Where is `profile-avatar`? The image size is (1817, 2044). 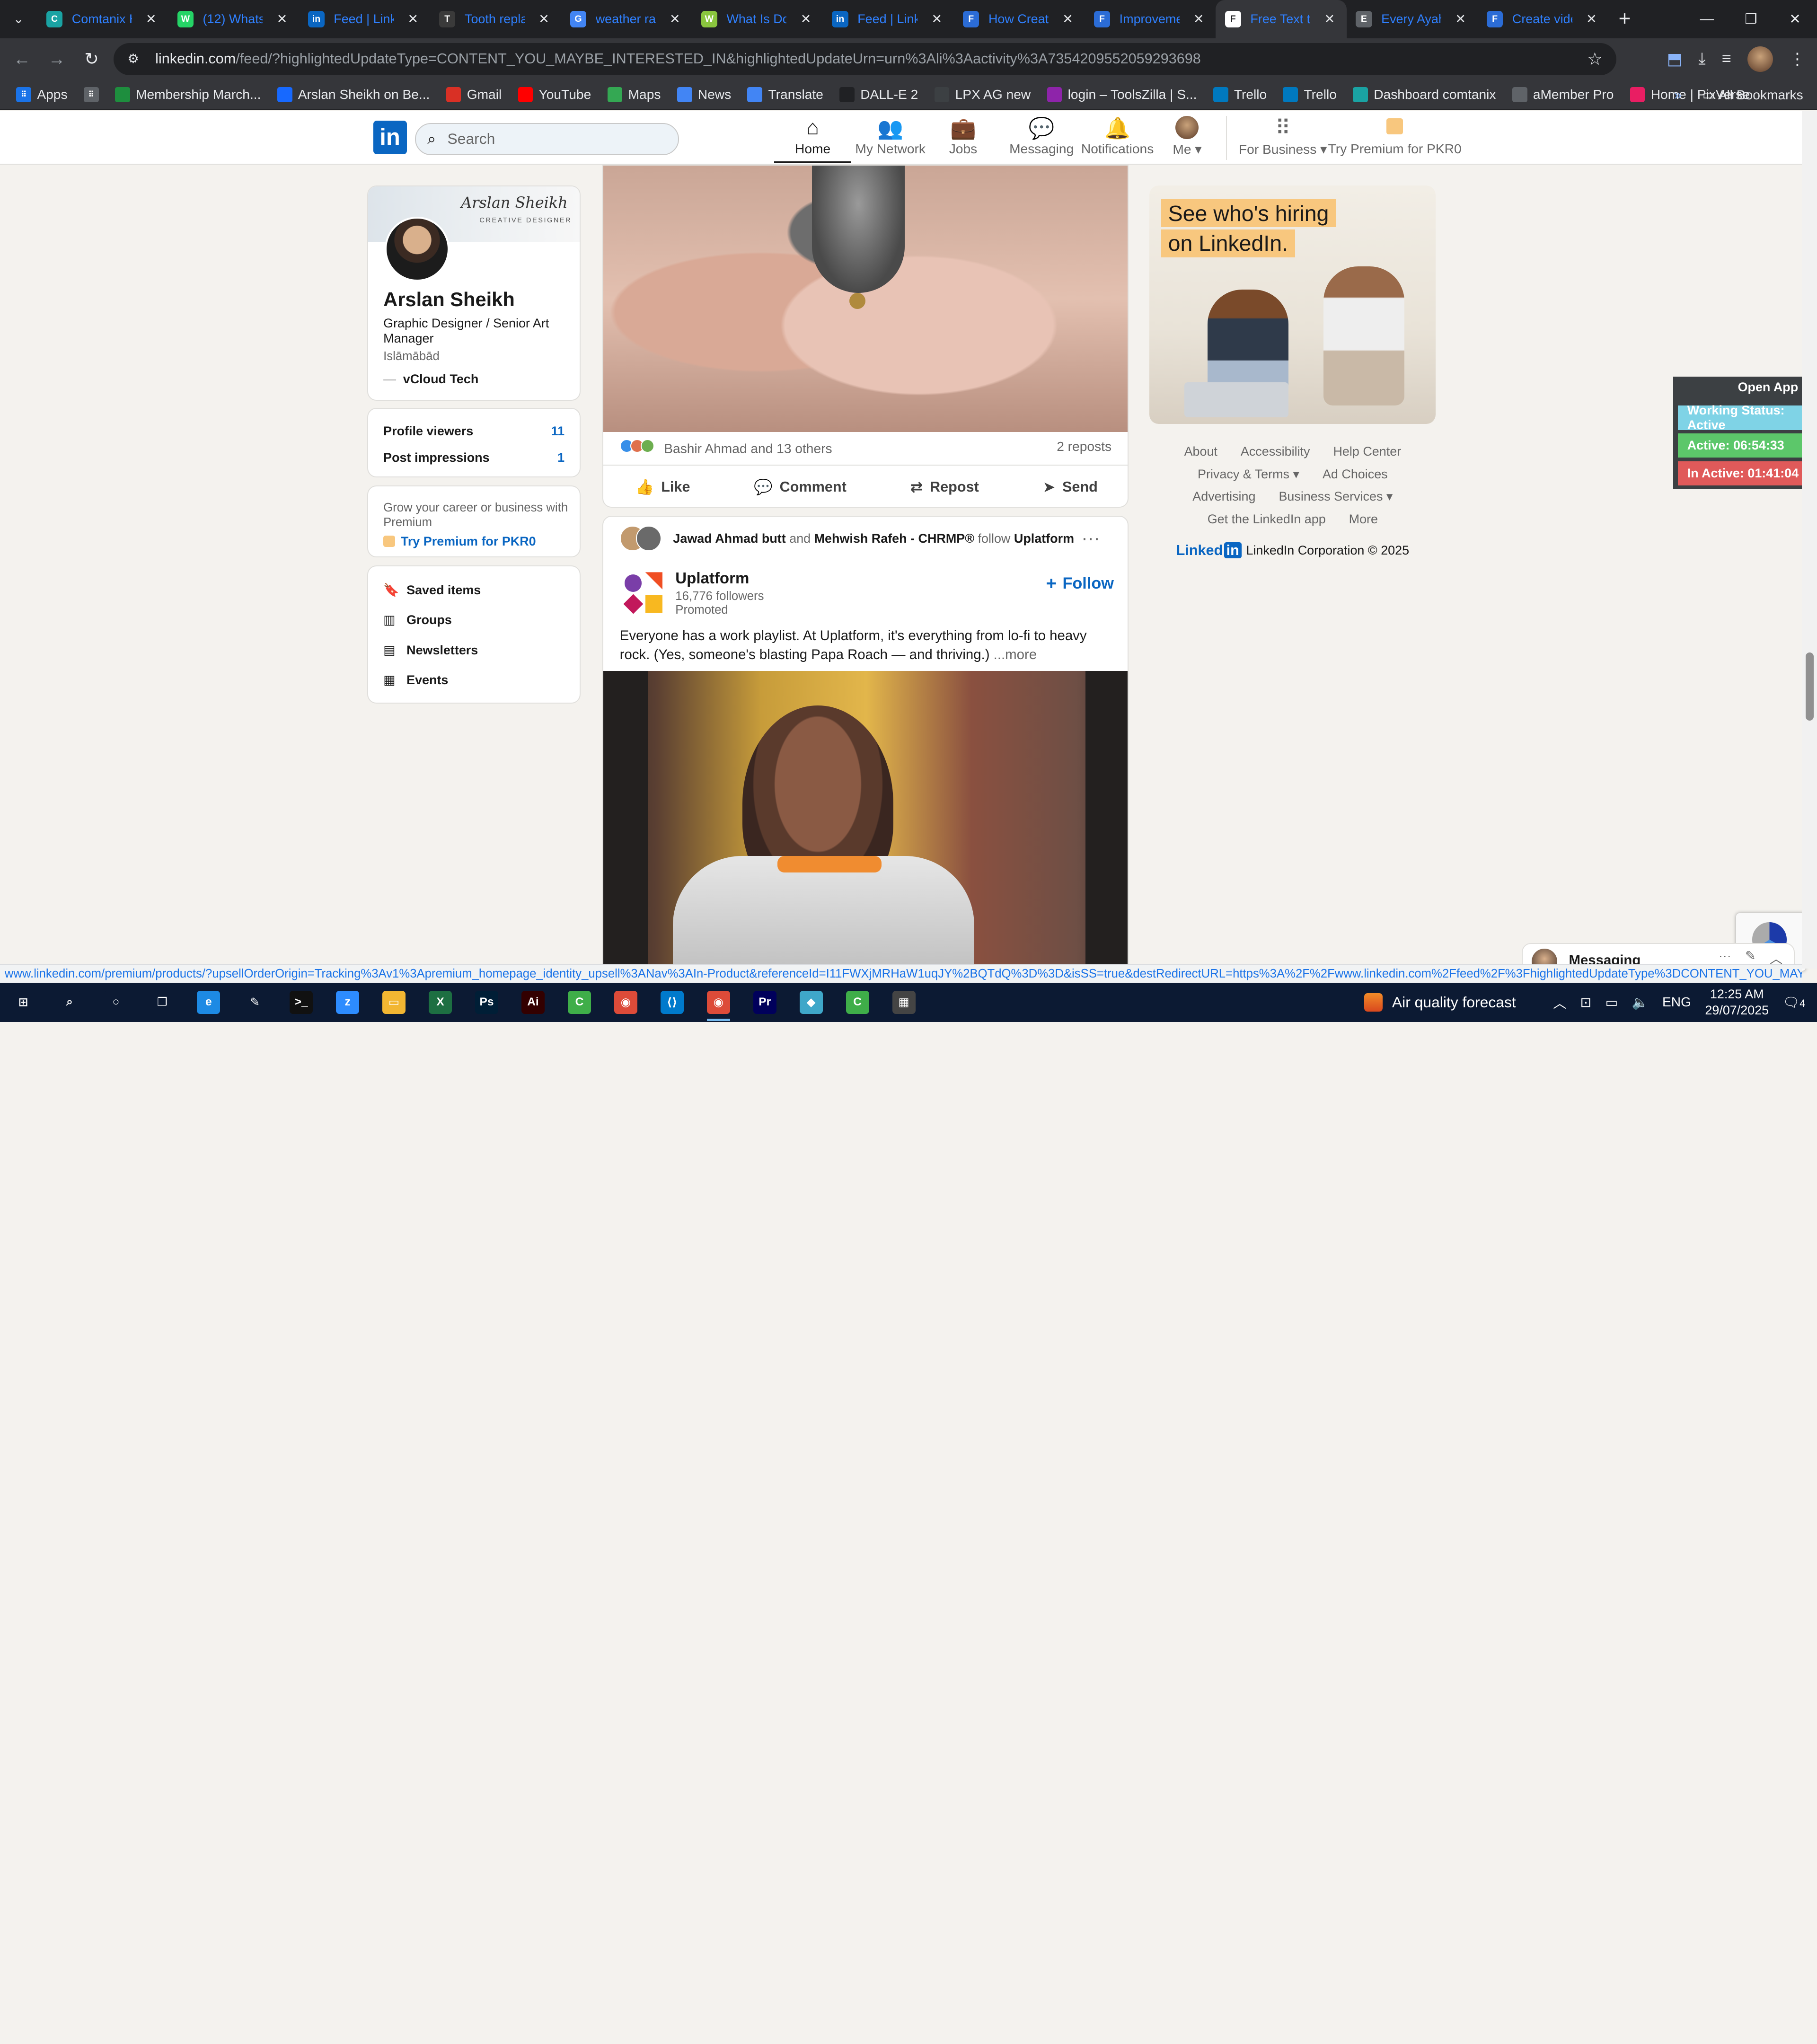
profile-avatar is located at coordinates (1760, 59).